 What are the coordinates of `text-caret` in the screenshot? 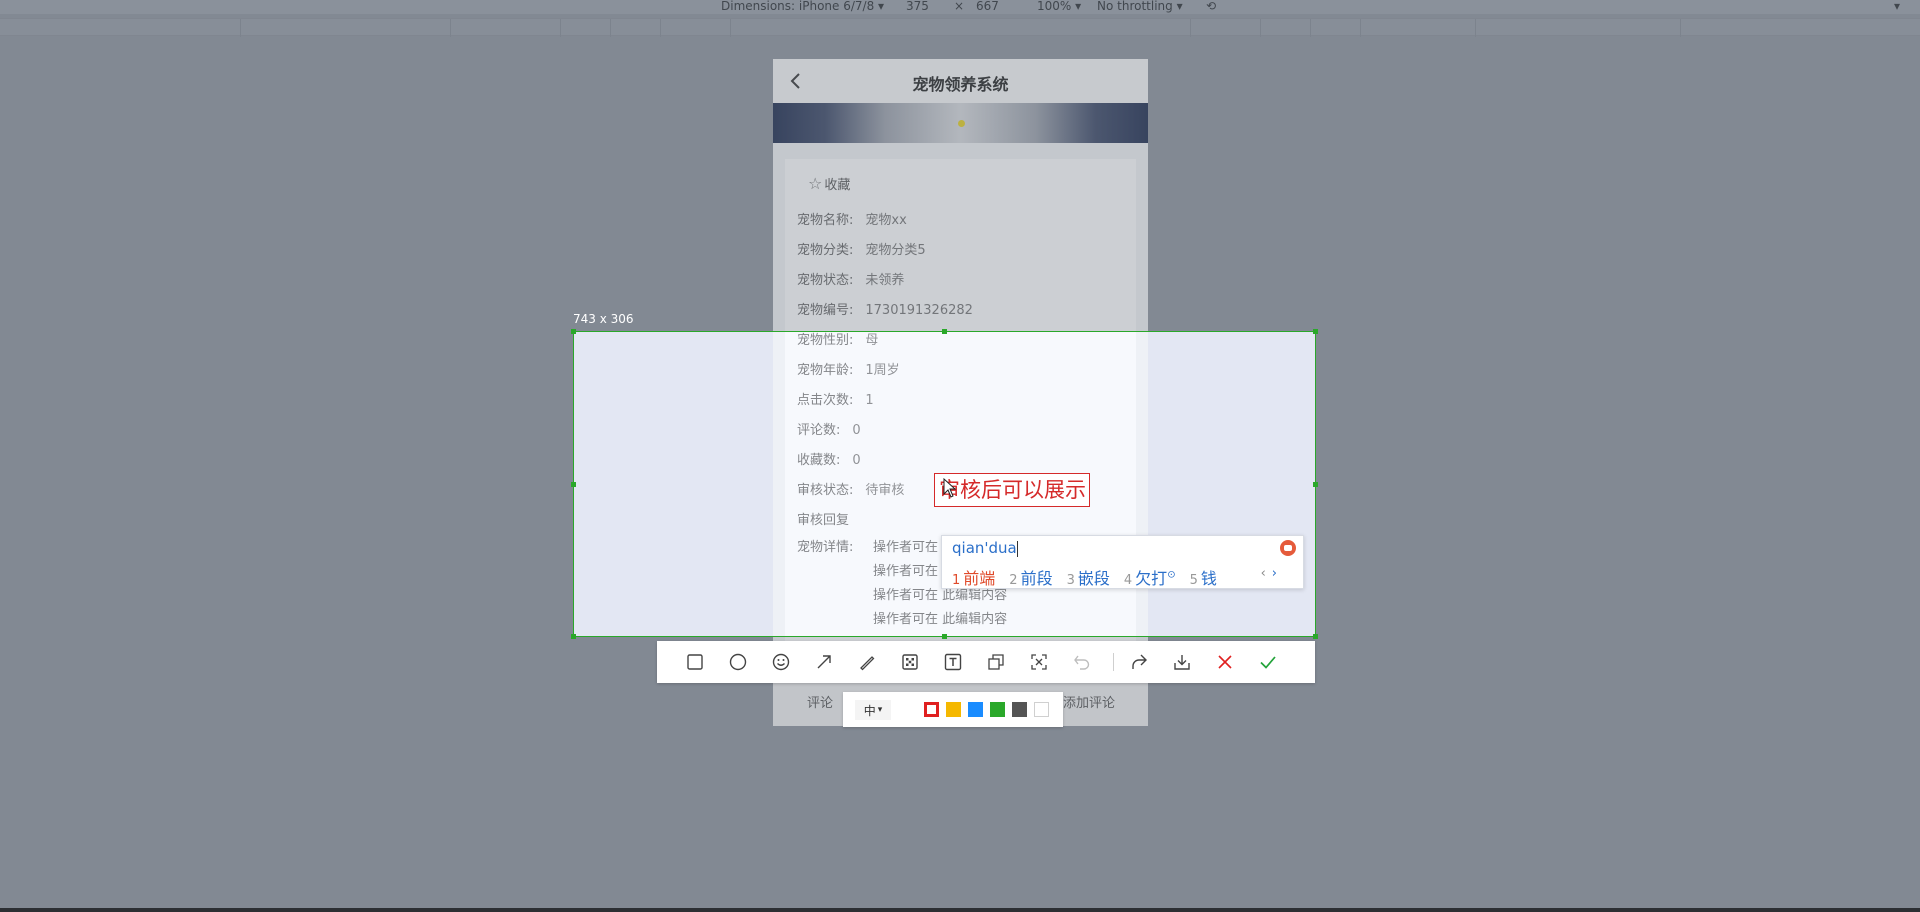 It's located at (1017, 548).